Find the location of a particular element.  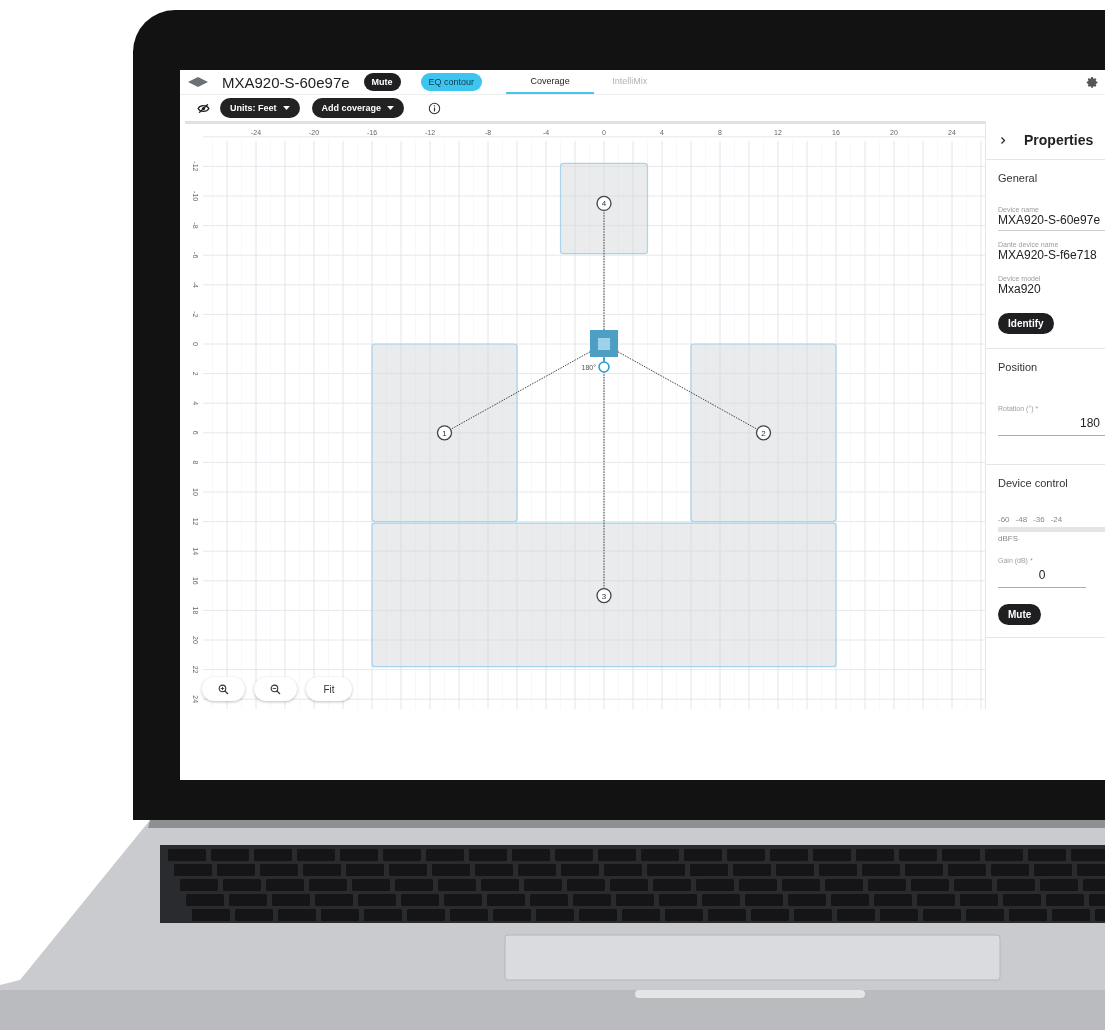

dropdown-button: Units: Feet is located at coordinates (260, 108).